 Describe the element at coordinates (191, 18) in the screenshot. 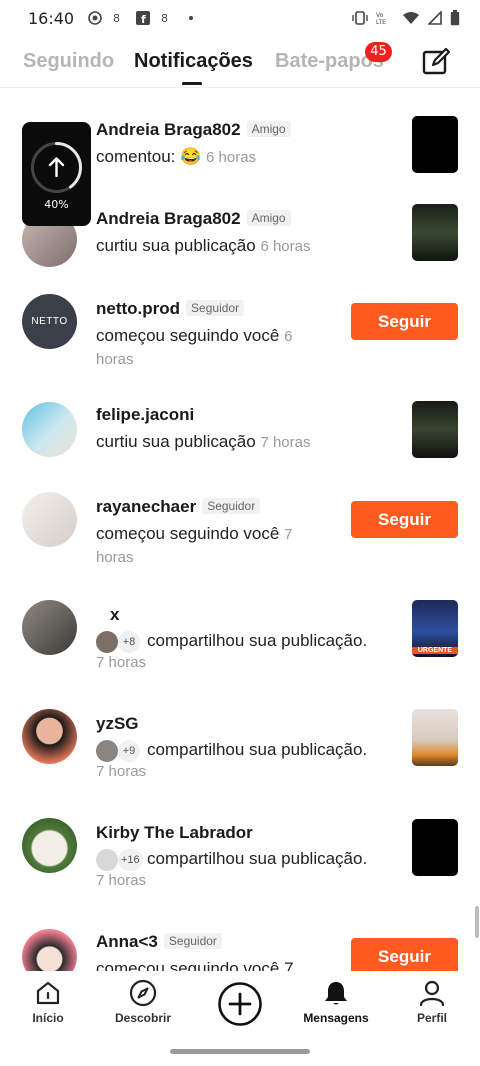

I see `dot-icon` at that location.